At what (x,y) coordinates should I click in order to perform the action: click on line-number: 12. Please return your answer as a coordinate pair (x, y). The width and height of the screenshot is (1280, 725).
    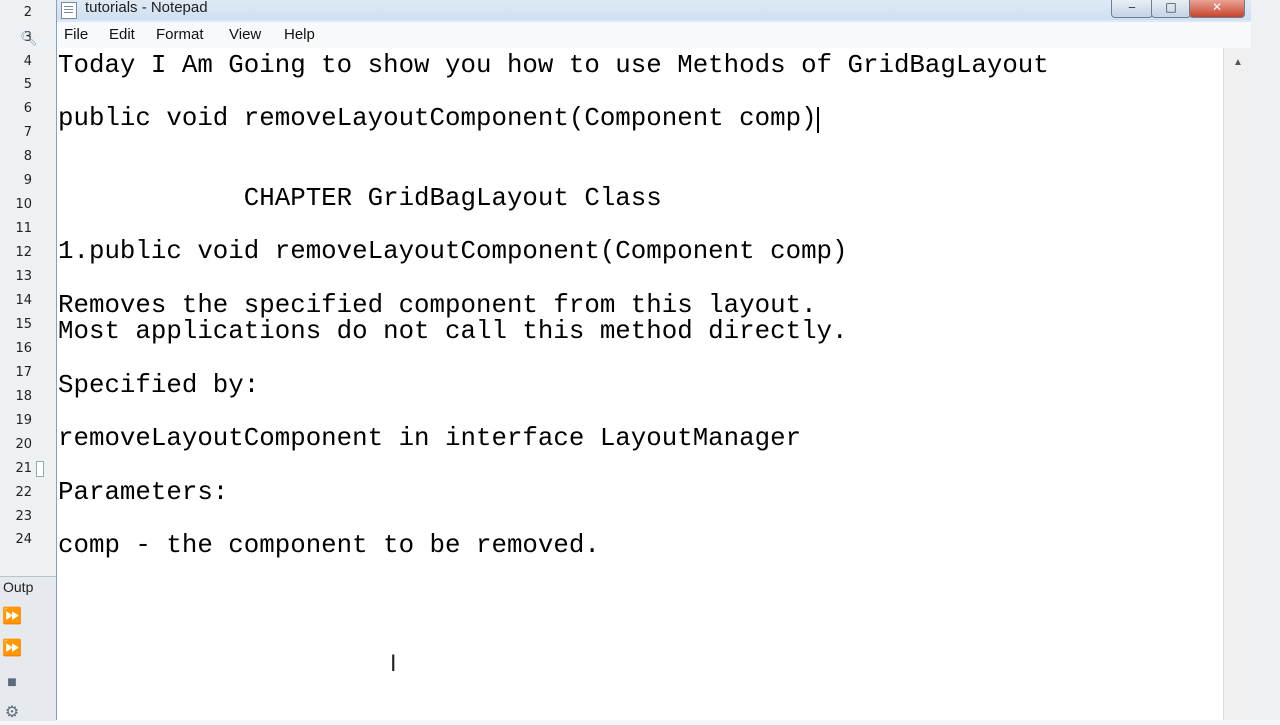
    Looking at the image, I should click on (23, 252).